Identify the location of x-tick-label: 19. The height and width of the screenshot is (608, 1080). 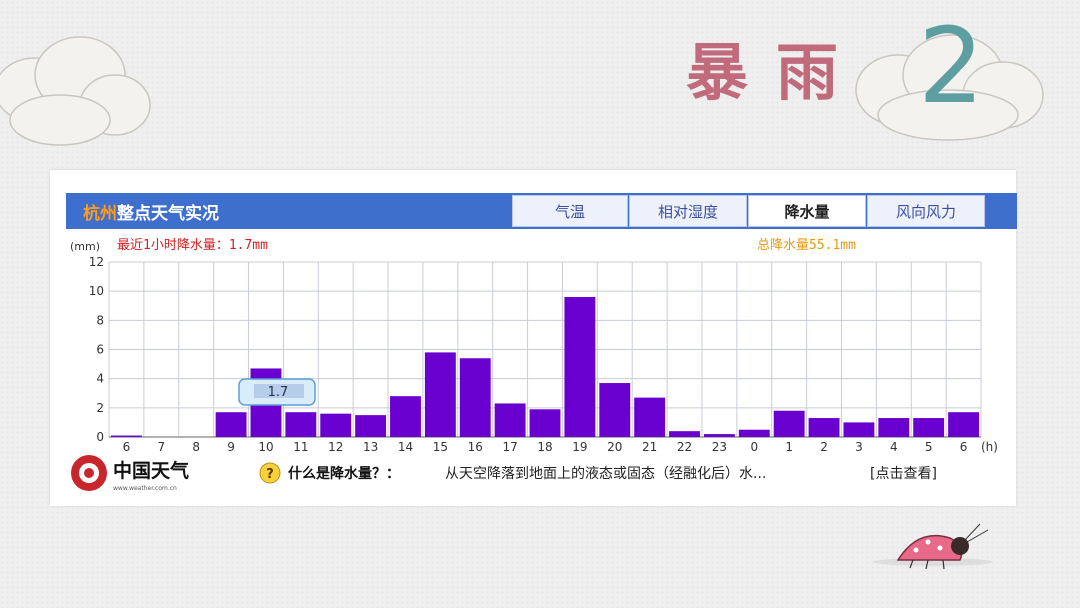
(579, 447).